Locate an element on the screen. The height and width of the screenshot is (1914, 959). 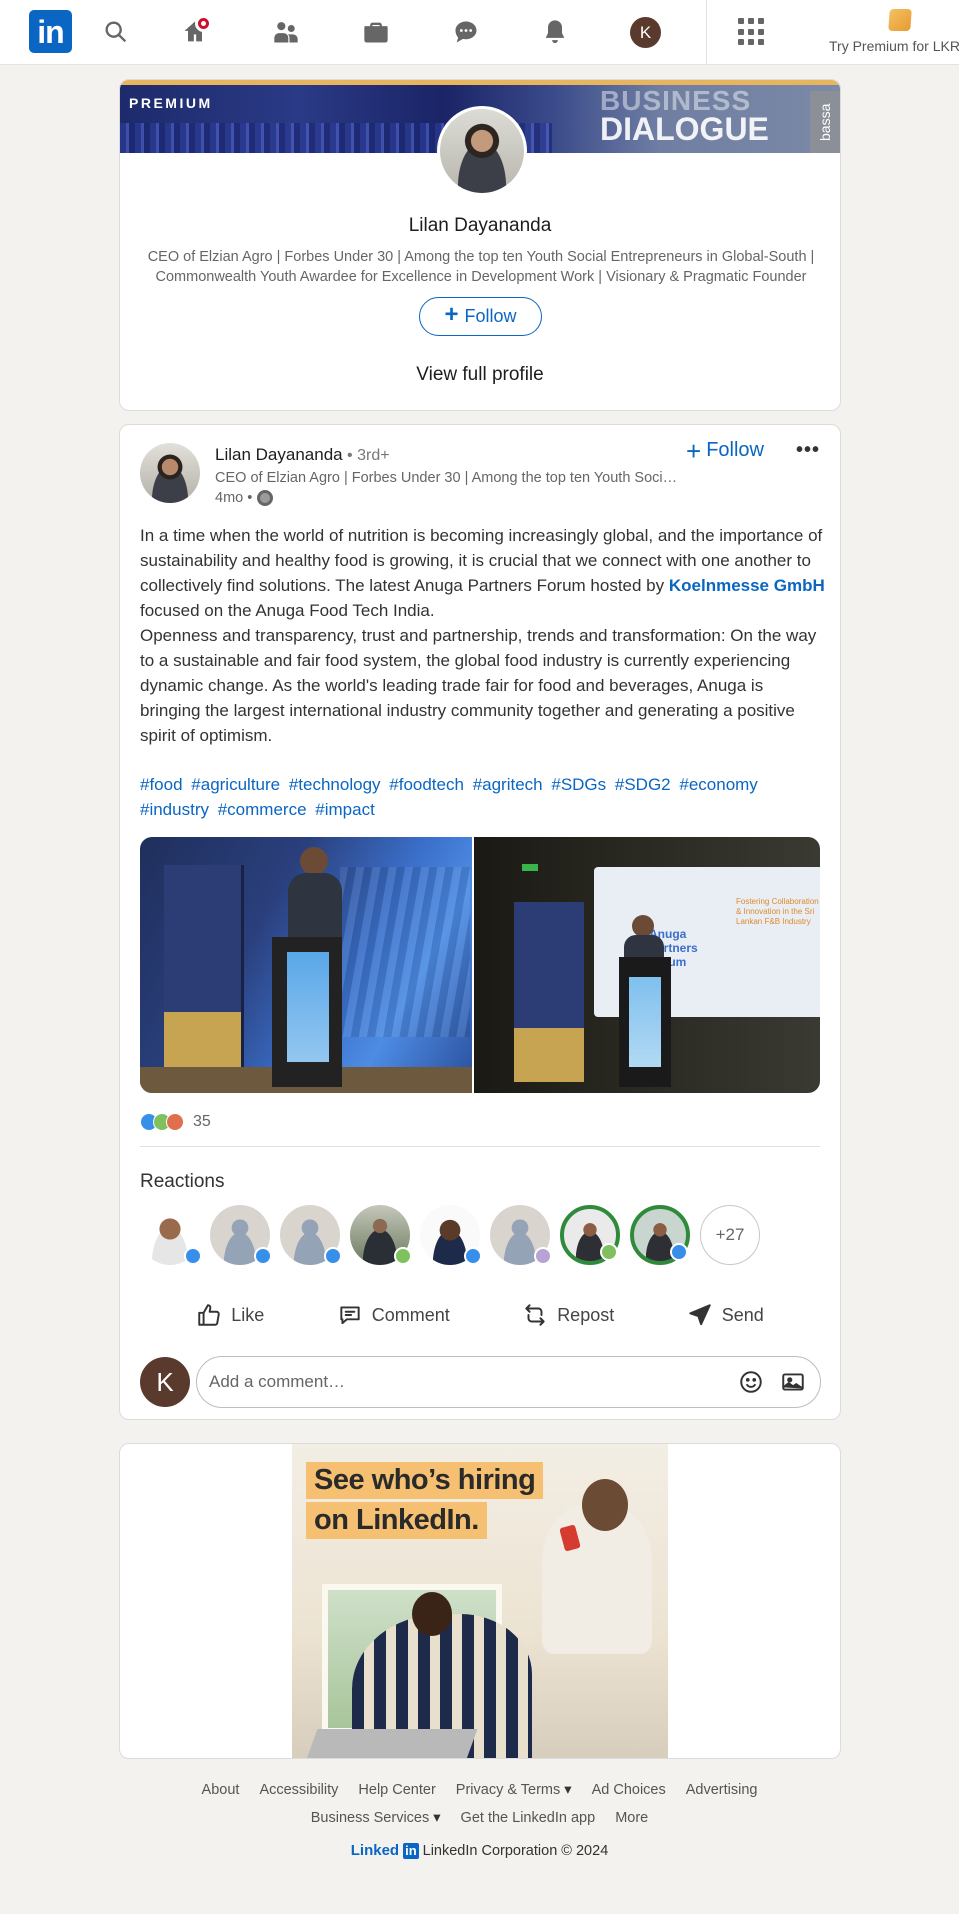
post-time-text: 4mo • is located at coordinates (234, 498).